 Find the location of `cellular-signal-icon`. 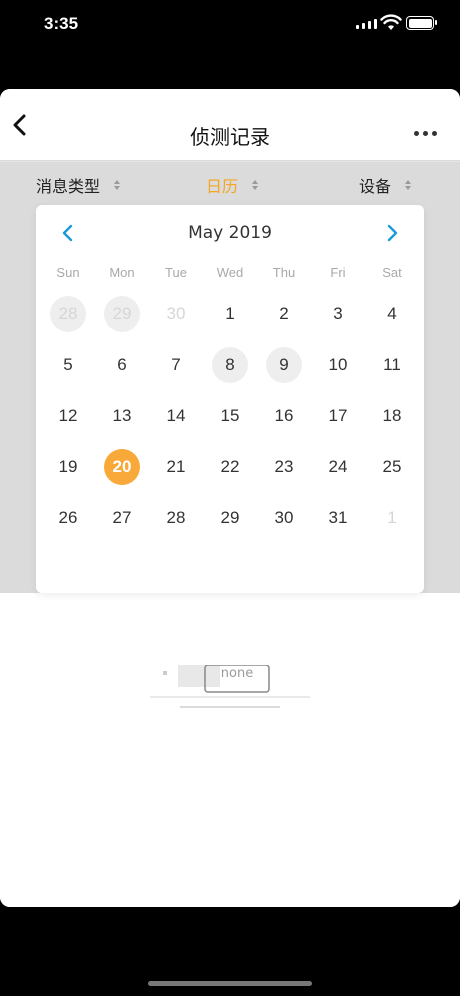

cellular-signal-icon is located at coordinates (366, 24).